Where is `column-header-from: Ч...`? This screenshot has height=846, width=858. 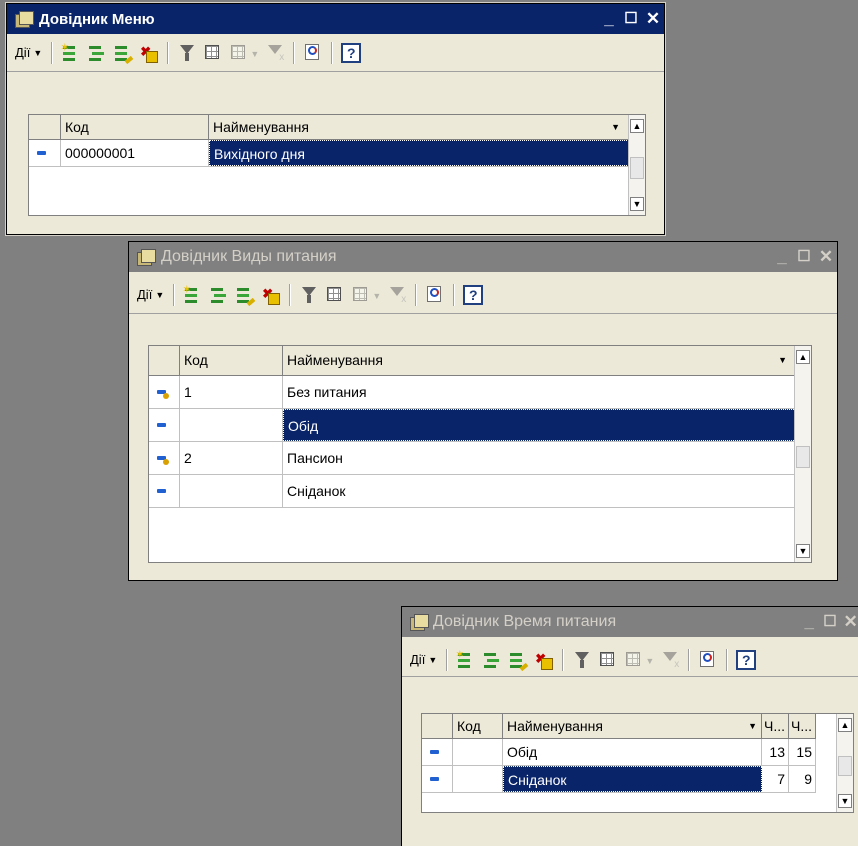 column-header-from: Ч... is located at coordinates (775, 726).